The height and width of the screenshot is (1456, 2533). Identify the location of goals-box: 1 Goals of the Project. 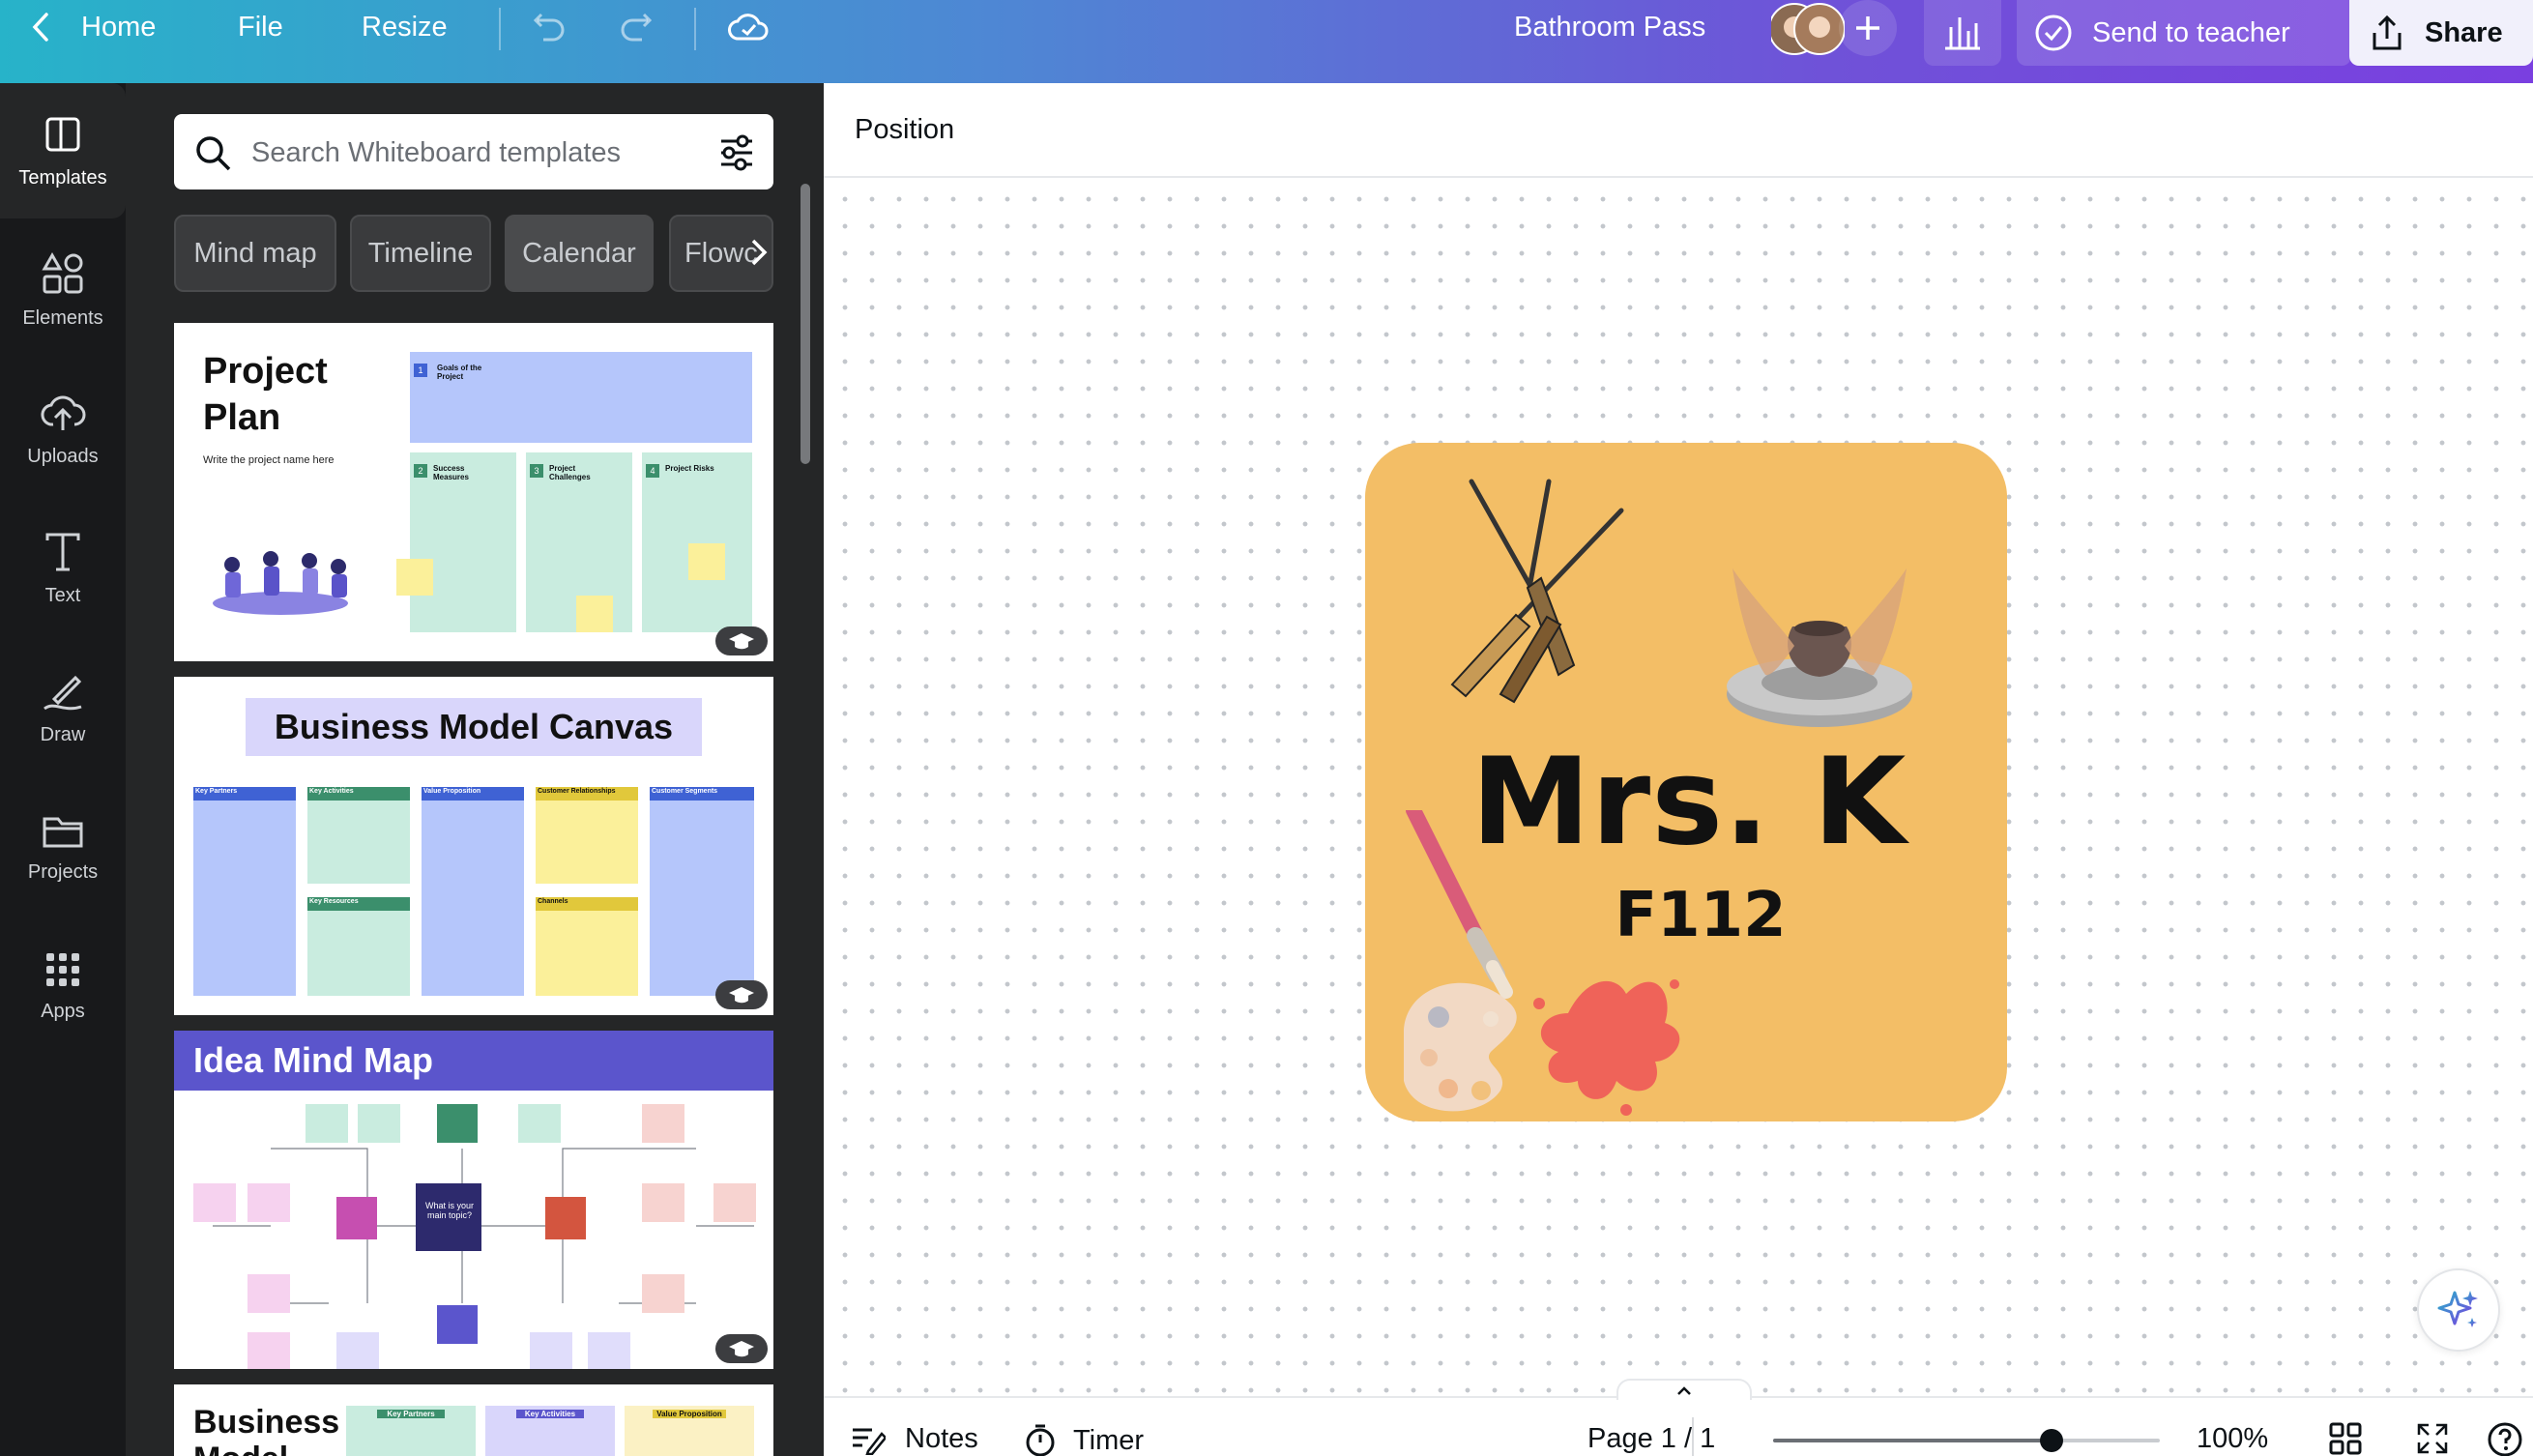
(581, 398).